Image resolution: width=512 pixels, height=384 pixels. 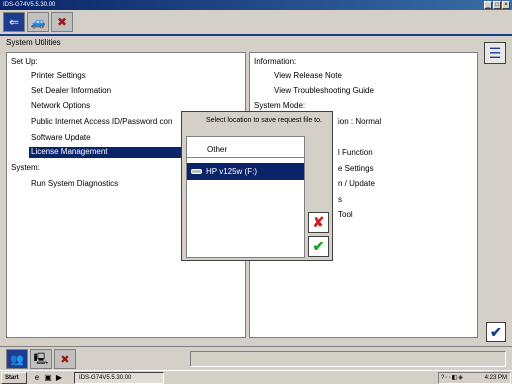 What do you see at coordinates (119, 378) in the screenshot?
I see `taskbar-app-button: IDS-G74V5.5.30.00` at bounding box center [119, 378].